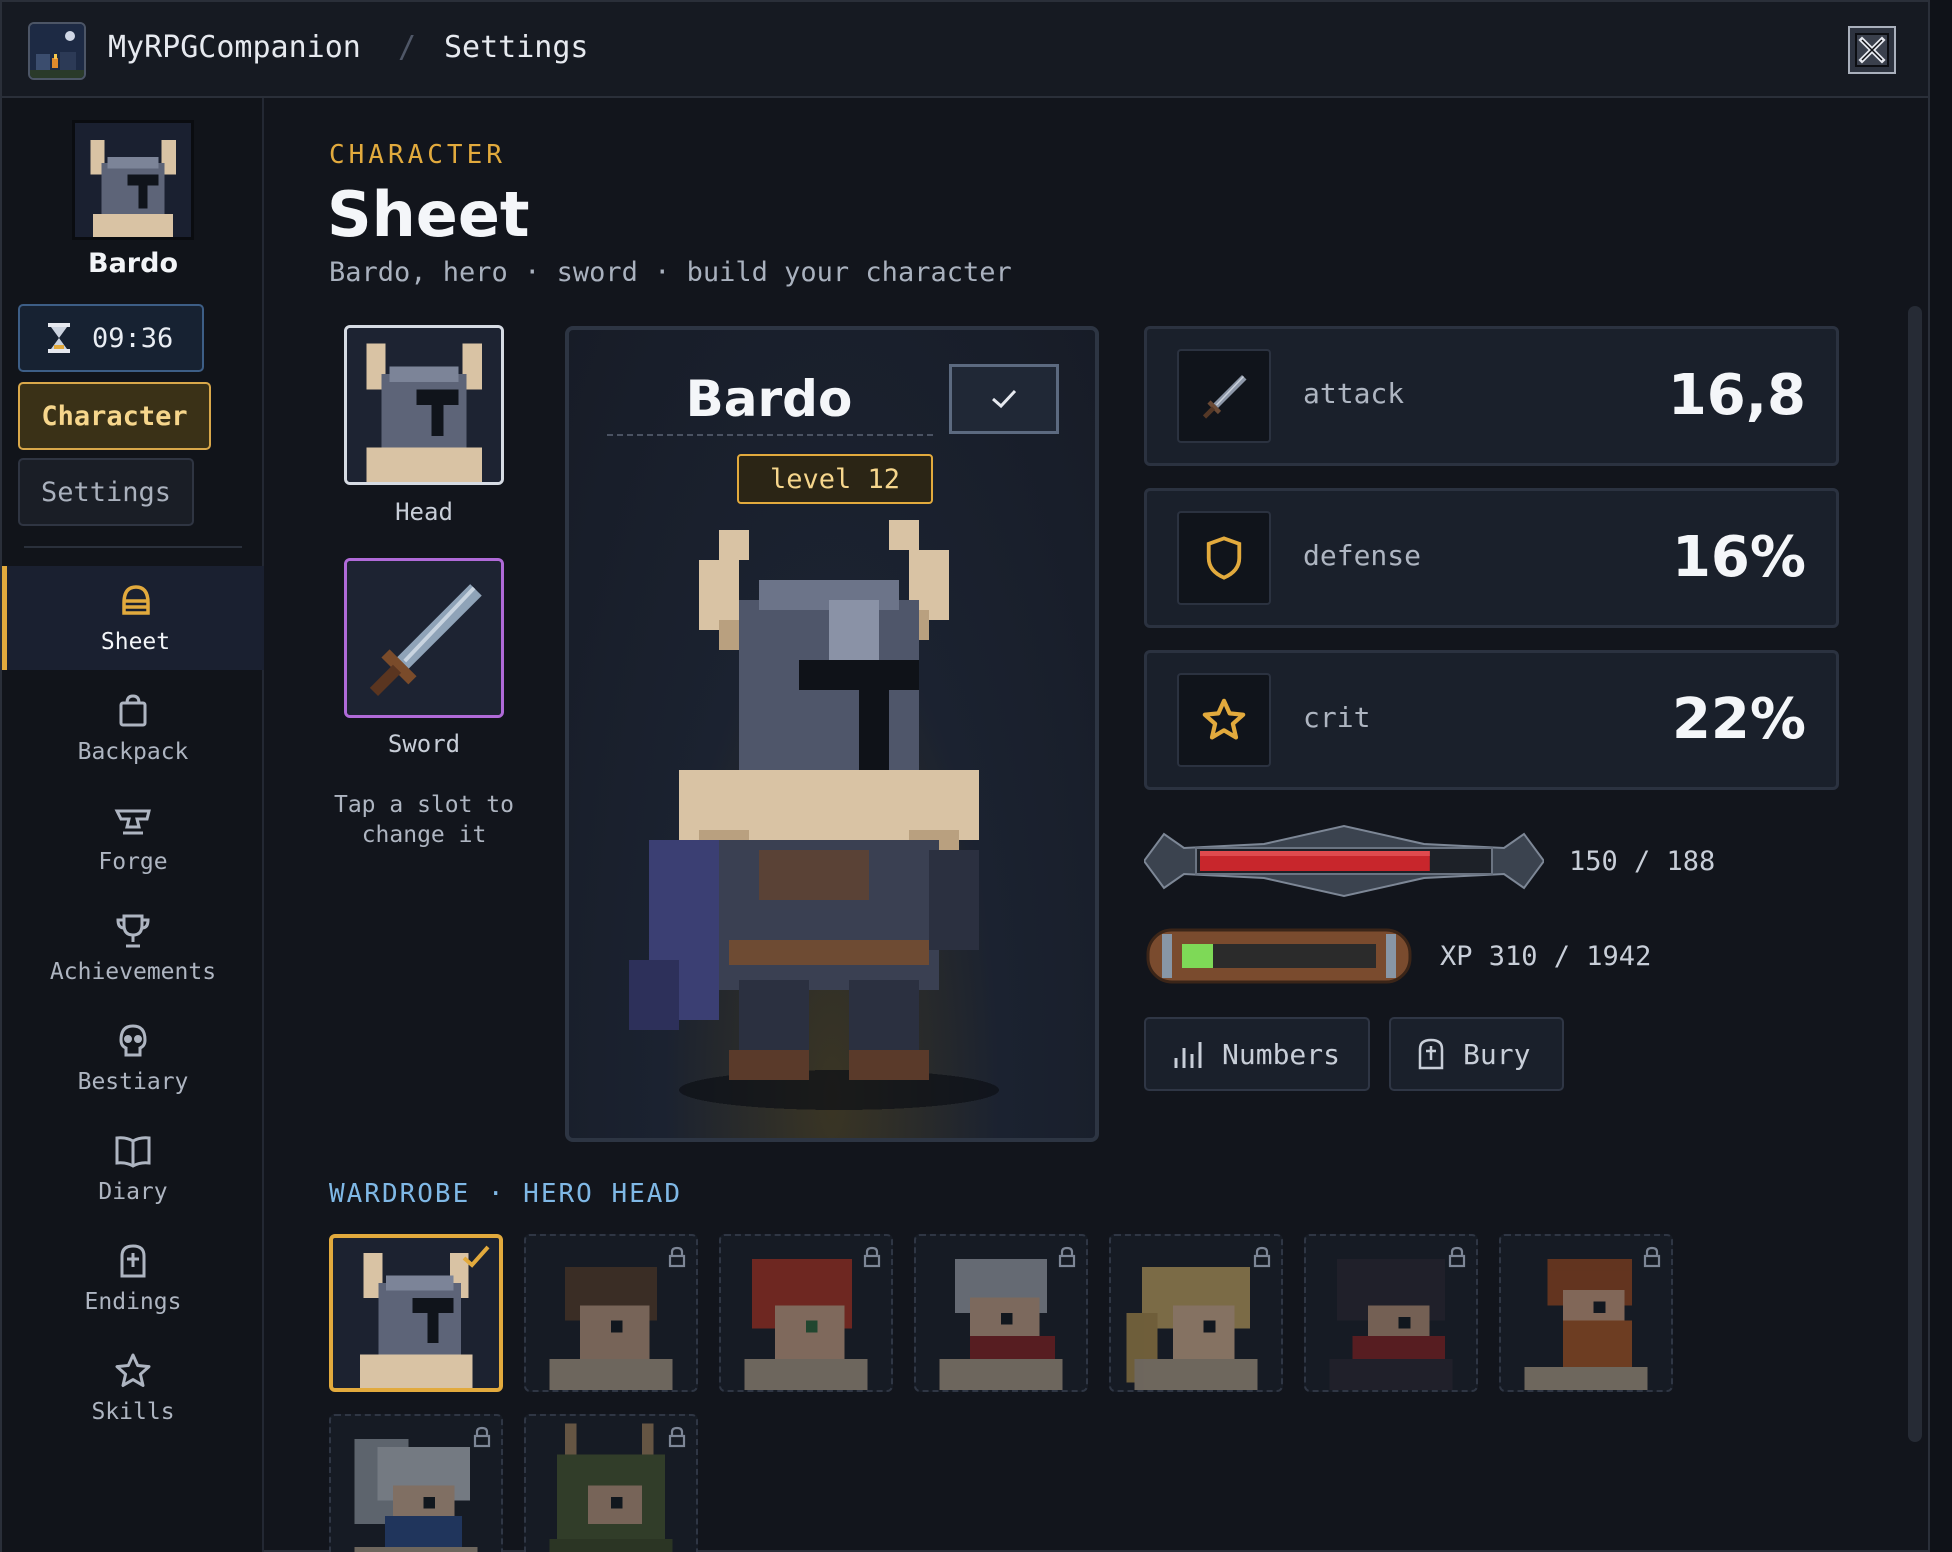  What do you see at coordinates (106, 492) in the screenshot?
I see `settings-button: Settings` at bounding box center [106, 492].